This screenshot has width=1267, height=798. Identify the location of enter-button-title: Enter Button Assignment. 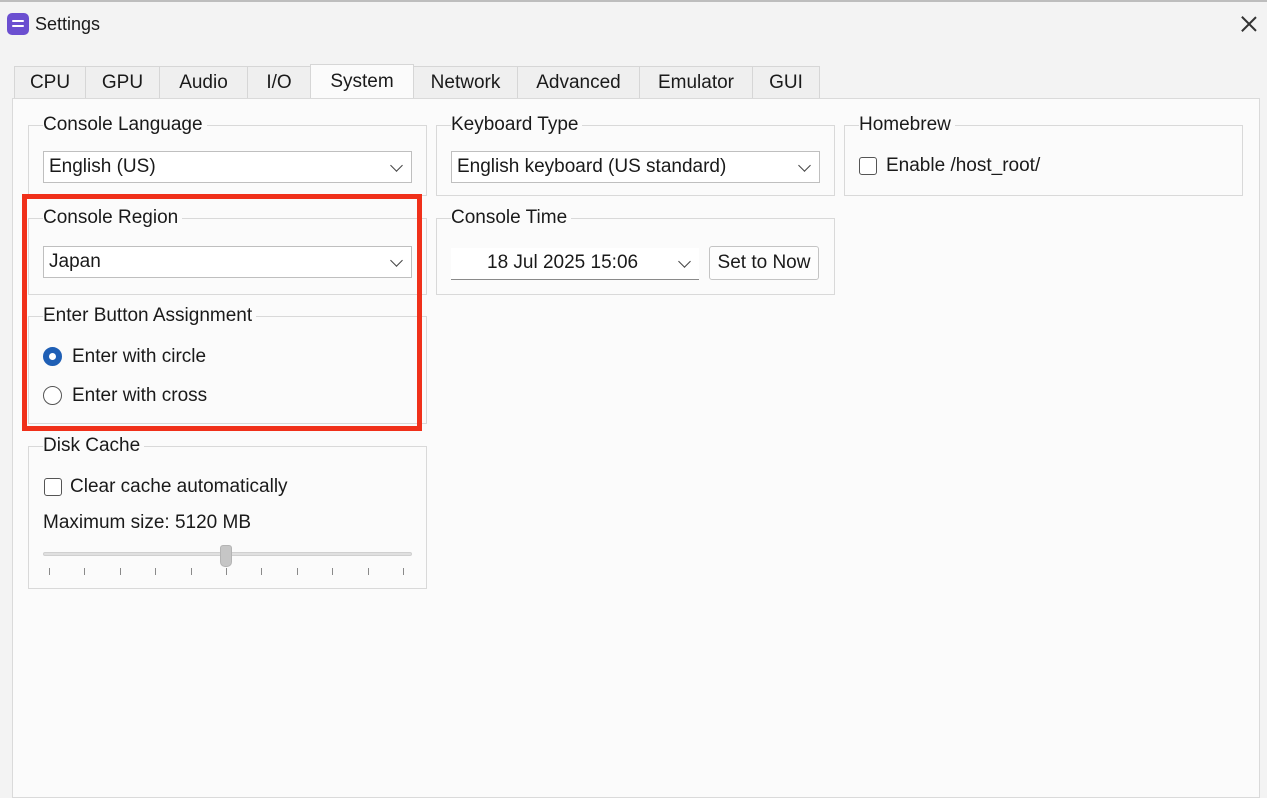
(150, 316).